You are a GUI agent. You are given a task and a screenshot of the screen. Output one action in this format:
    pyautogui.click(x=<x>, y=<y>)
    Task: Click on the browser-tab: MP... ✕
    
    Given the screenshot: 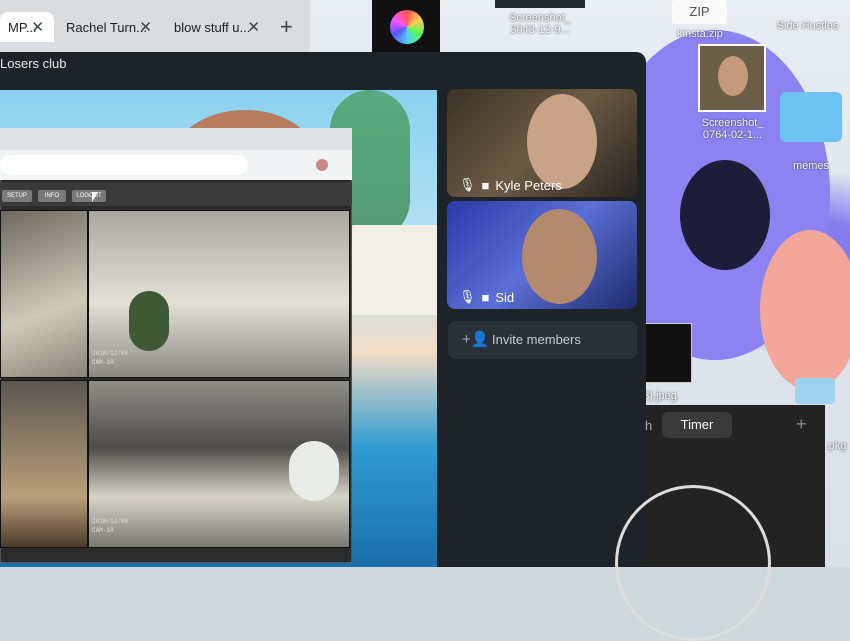 What is the action you would take?
    pyautogui.click(x=27, y=27)
    